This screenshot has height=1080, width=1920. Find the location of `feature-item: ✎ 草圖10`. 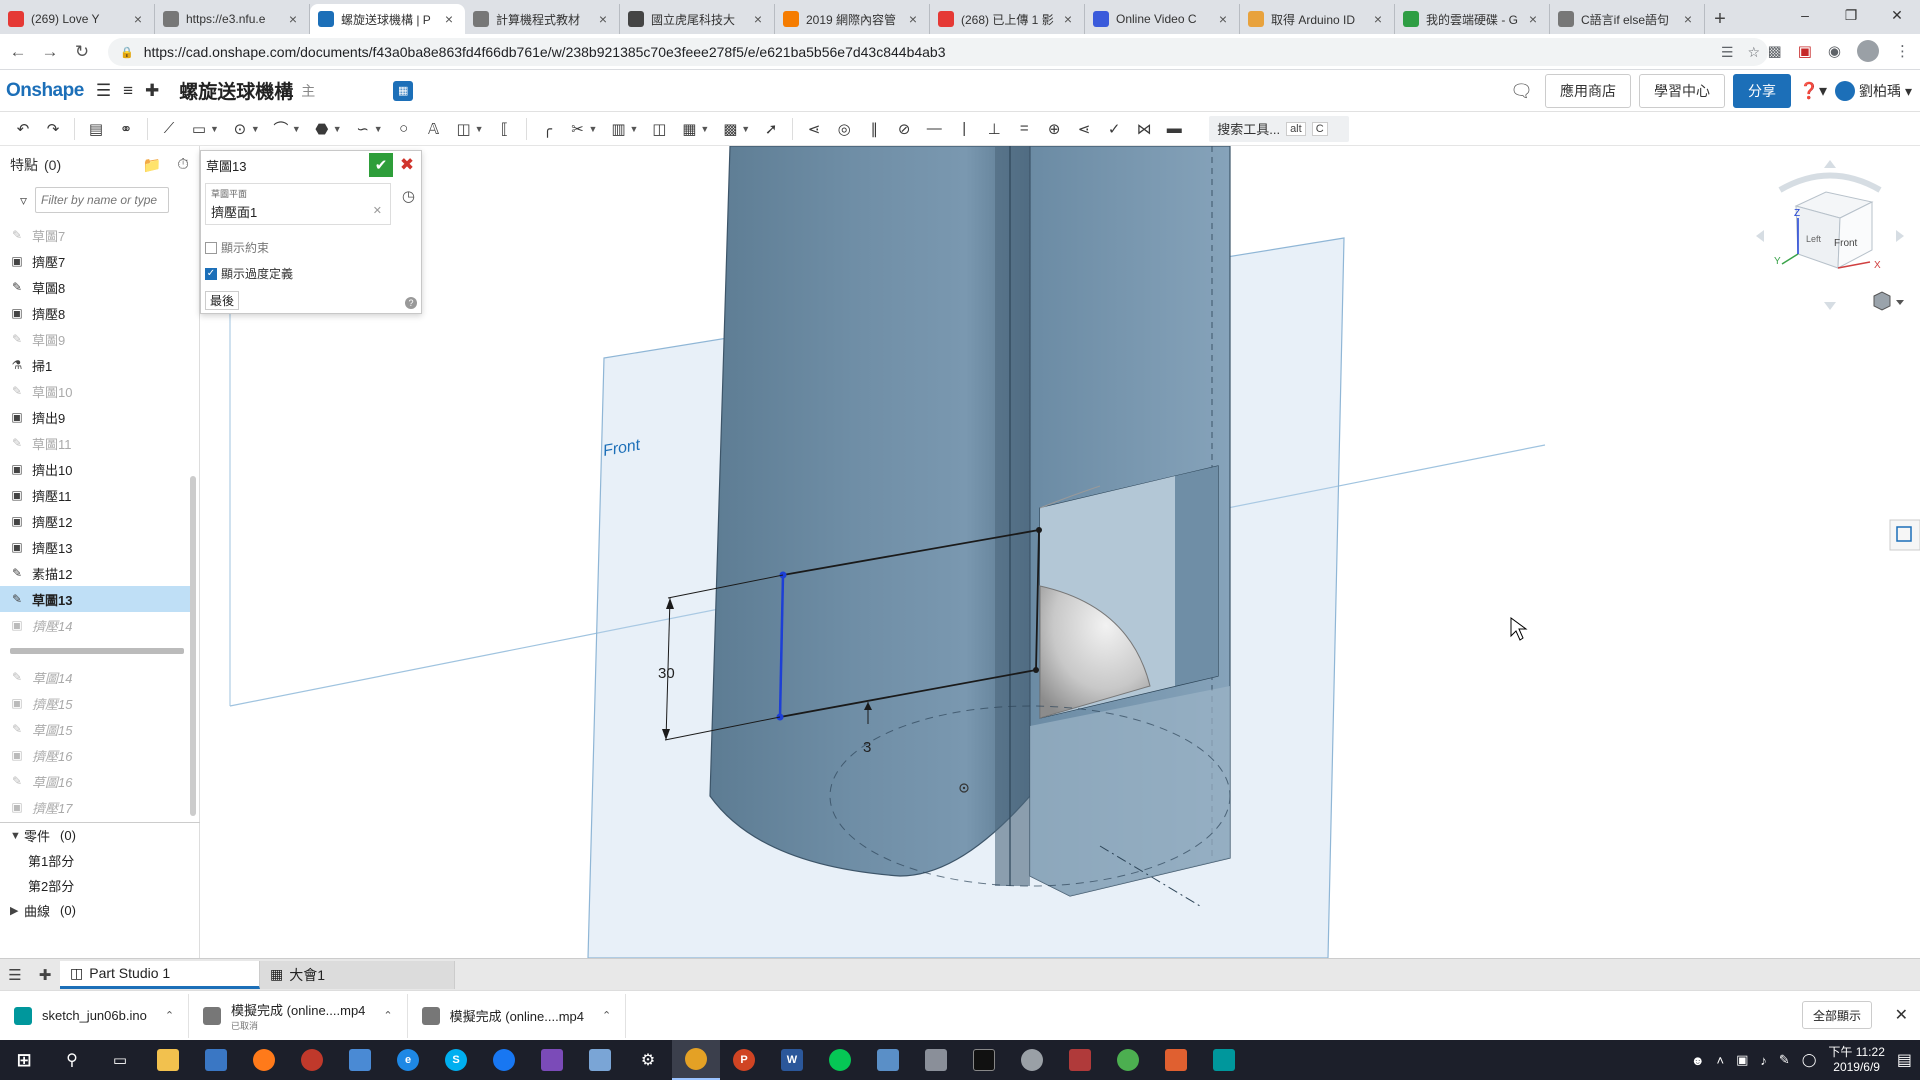

feature-item: ✎ 草圖10 is located at coordinates (95, 391).